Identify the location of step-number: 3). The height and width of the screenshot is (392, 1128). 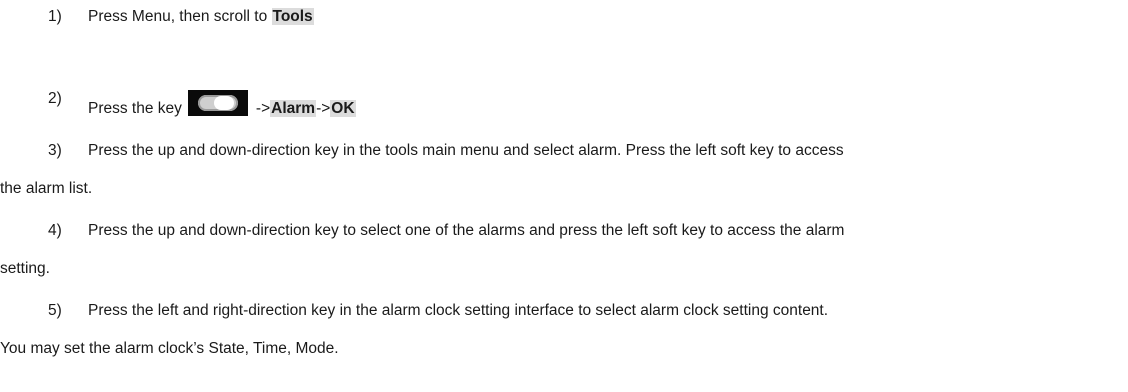
(55, 150).